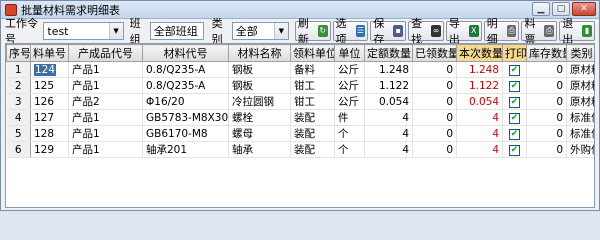 Image resolution: width=600 pixels, height=240 pixels. Describe the element at coordinates (388, 101) in the screenshot. I see `row-quota: 0.054` at that location.